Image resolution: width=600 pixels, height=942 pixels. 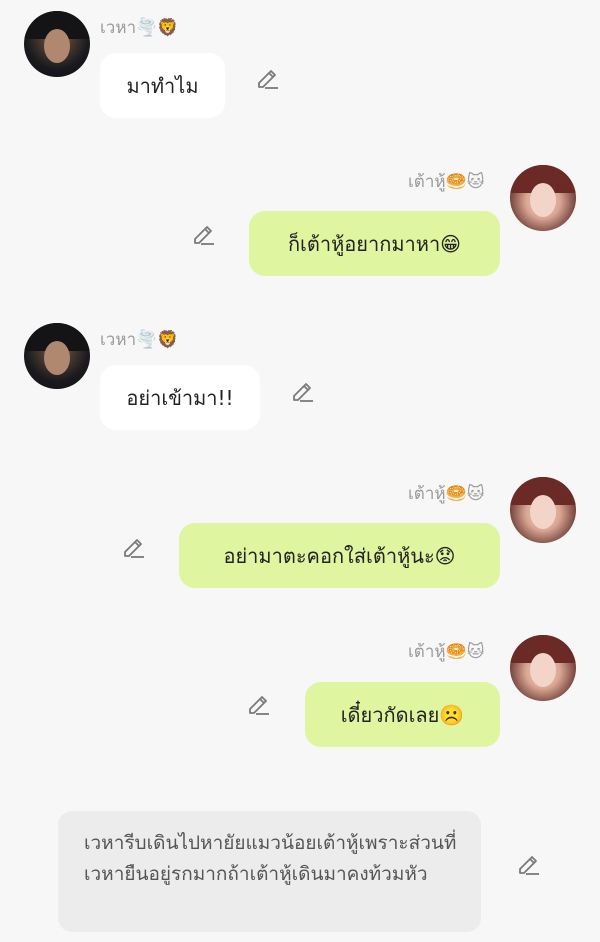 I want to click on message-bubble: อย่ามาตะคอกใส่เต้าหู้นะ😟, so click(x=339, y=555).